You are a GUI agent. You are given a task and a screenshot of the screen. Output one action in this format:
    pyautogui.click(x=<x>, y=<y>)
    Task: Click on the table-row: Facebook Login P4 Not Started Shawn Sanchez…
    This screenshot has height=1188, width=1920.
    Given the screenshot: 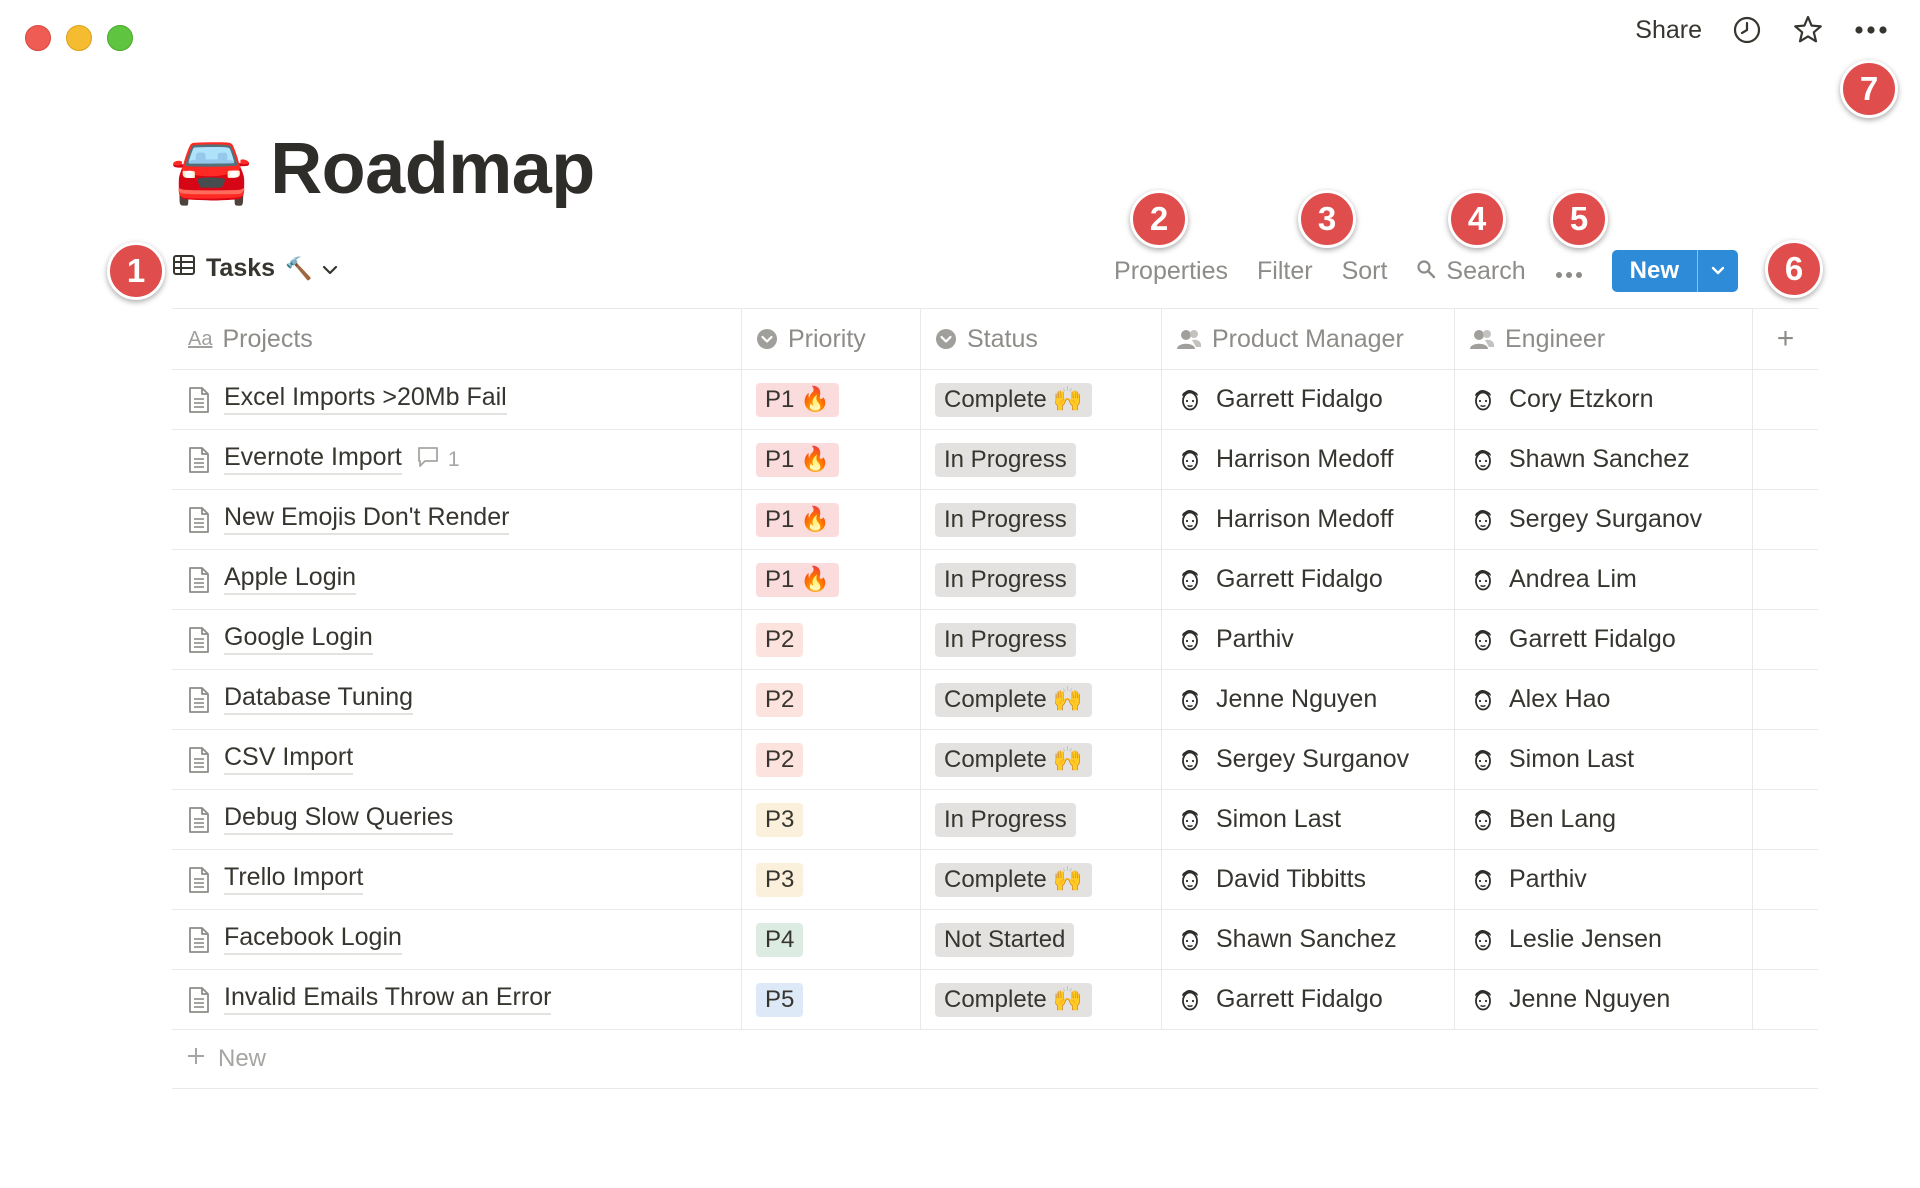 What is the action you would take?
    pyautogui.click(x=995, y=940)
    